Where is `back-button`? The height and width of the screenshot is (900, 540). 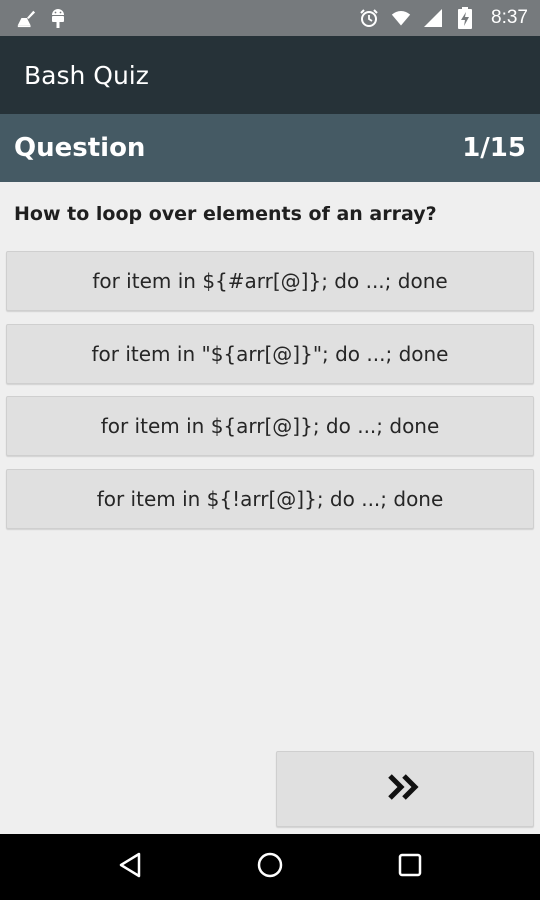 back-button is located at coordinates (130, 867).